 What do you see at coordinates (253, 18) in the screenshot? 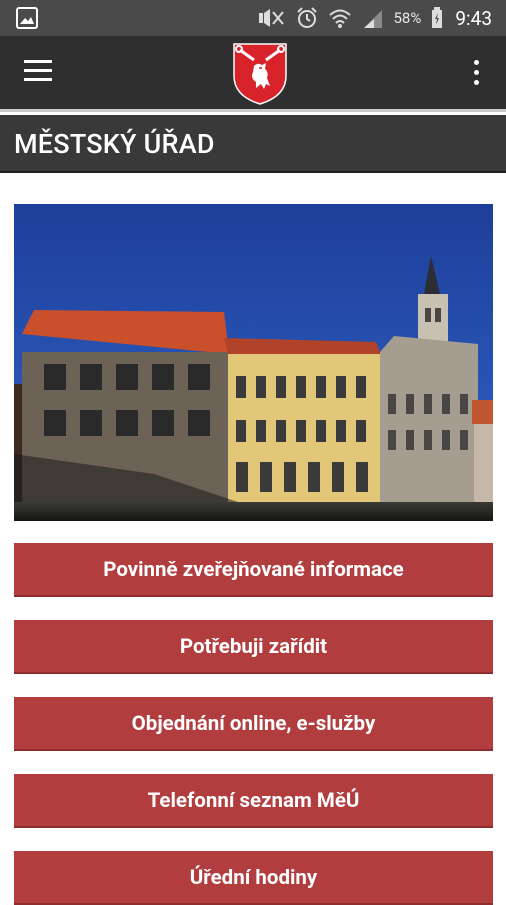
I see `status-bar: 58% 9:43` at bounding box center [253, 18].